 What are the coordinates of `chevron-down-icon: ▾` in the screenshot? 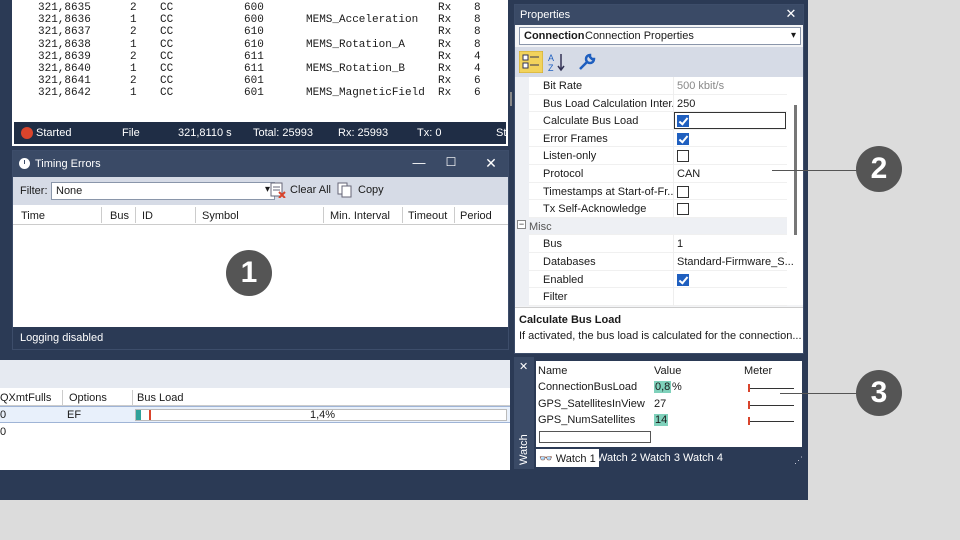 It's located at (793, 35).